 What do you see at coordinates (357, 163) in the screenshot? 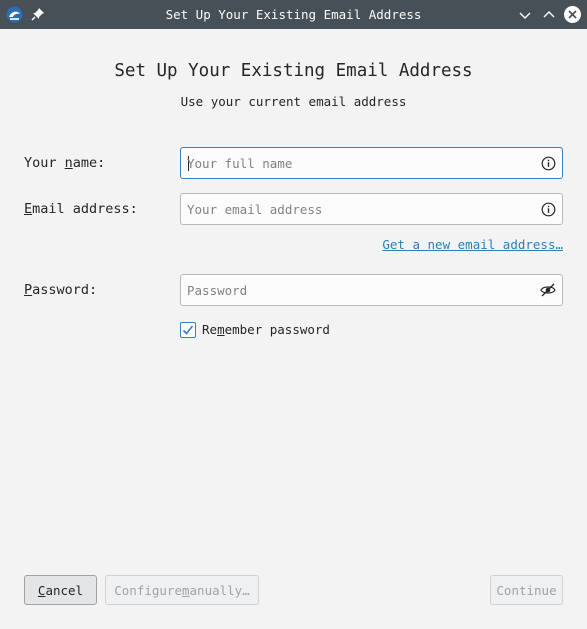
I see `name-input` at bounding box center [357, 163].